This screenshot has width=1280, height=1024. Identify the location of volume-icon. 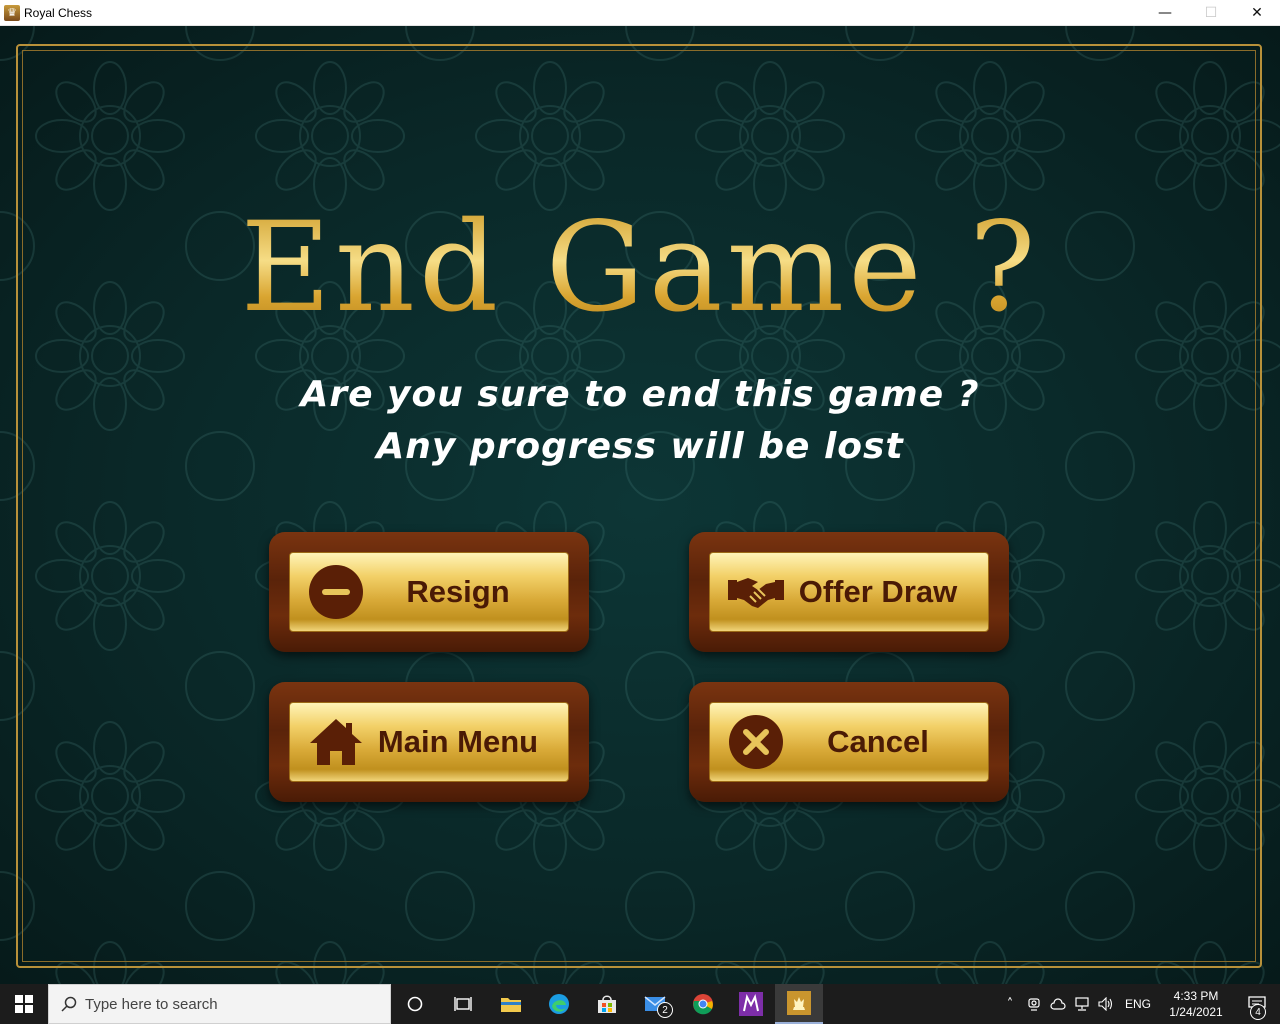
(1106, 1004).